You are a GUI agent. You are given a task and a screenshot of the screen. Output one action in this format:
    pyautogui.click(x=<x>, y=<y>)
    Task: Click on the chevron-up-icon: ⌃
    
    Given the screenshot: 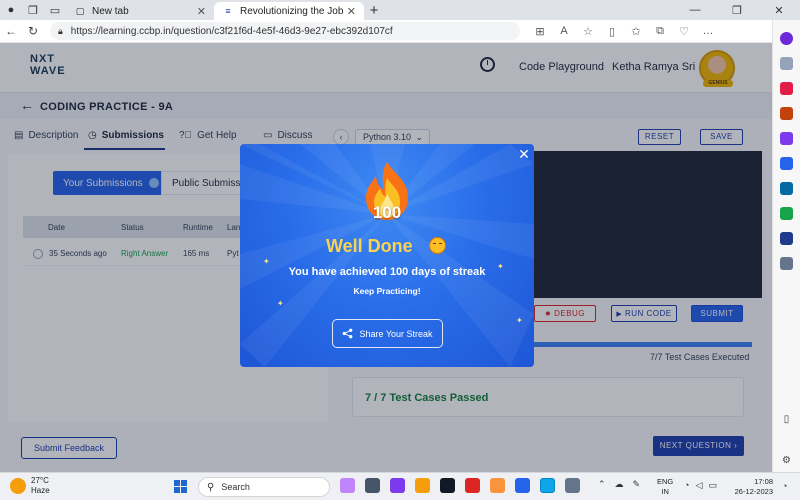 What is the action you would take?
    pyautogui.click(x=602, y=484)
    